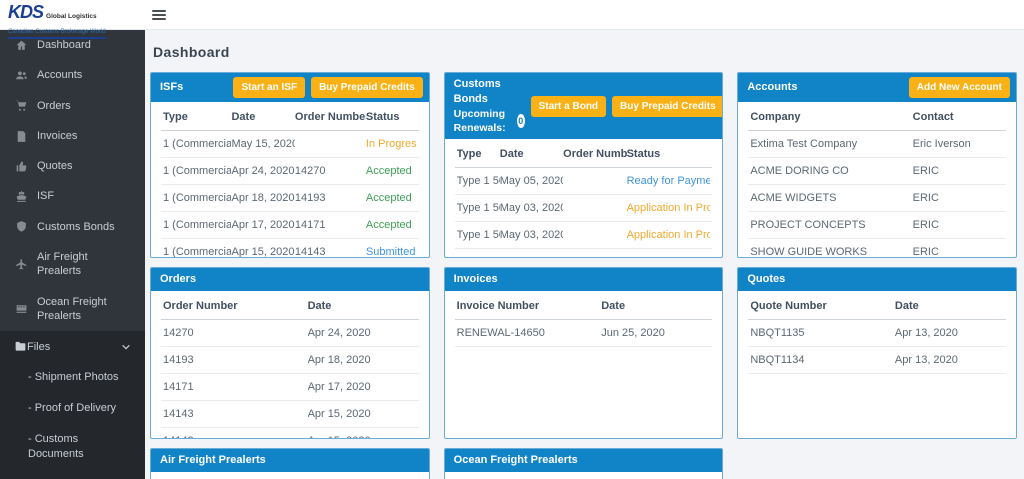  What do you see at coordinates (290, 387) in the screenshot?
I see `table-row: 14171 Apr 17, 2020` at bounding box center [290, 387].